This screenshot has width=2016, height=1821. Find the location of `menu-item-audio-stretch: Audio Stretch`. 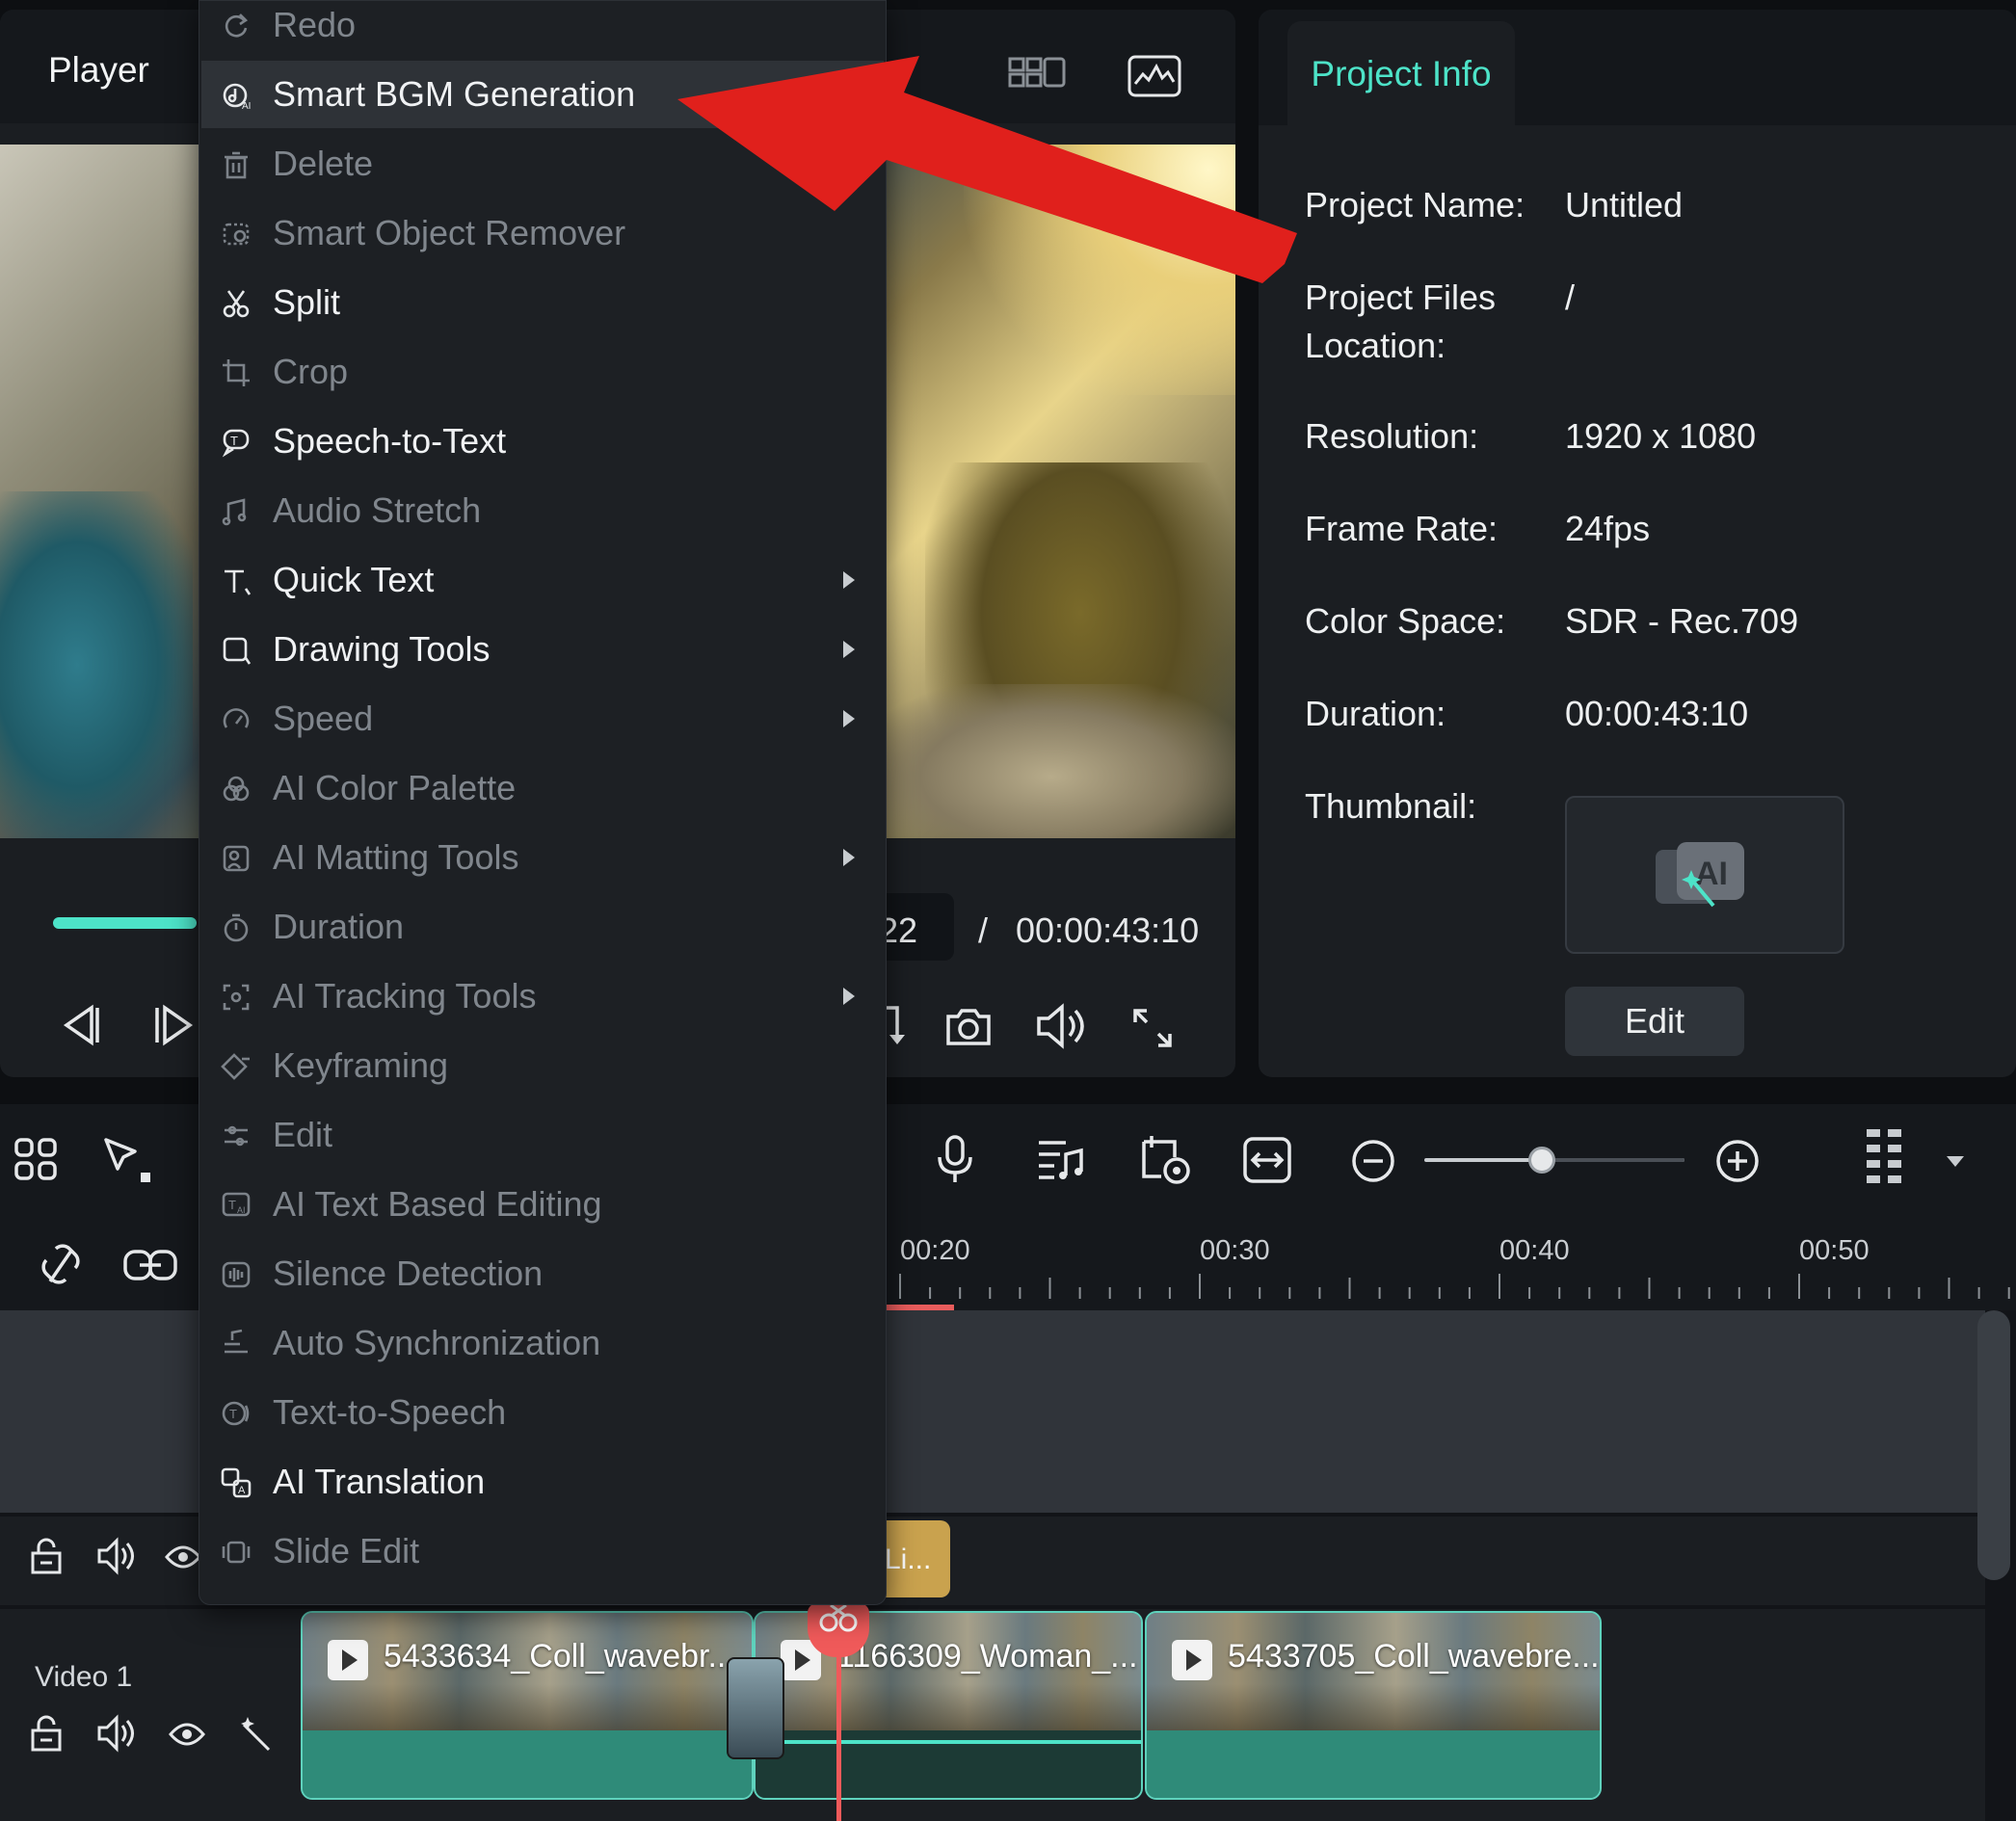

menu-item-audio-stretch: Audio Stretch is located at coordinates (542, 510).